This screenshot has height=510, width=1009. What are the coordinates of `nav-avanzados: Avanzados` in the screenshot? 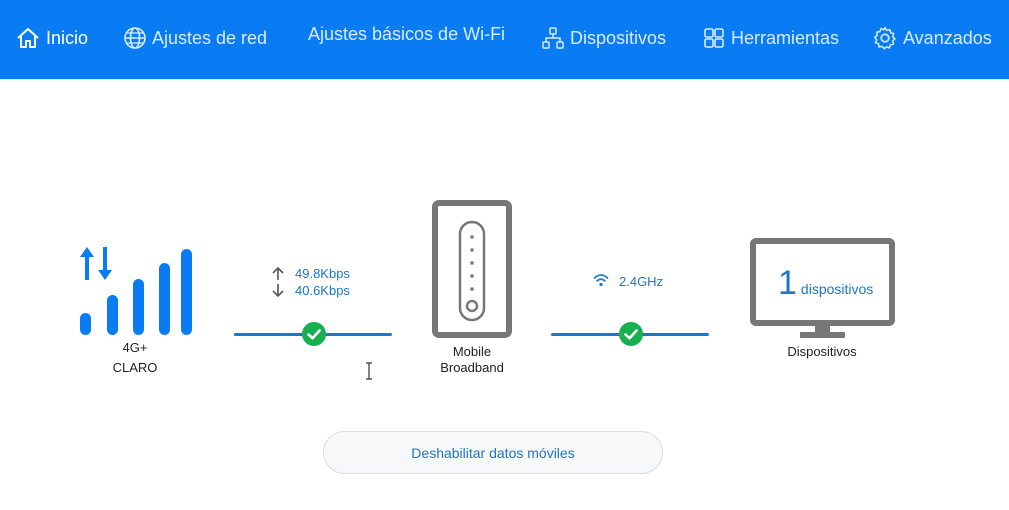 It's located at (932, 38).